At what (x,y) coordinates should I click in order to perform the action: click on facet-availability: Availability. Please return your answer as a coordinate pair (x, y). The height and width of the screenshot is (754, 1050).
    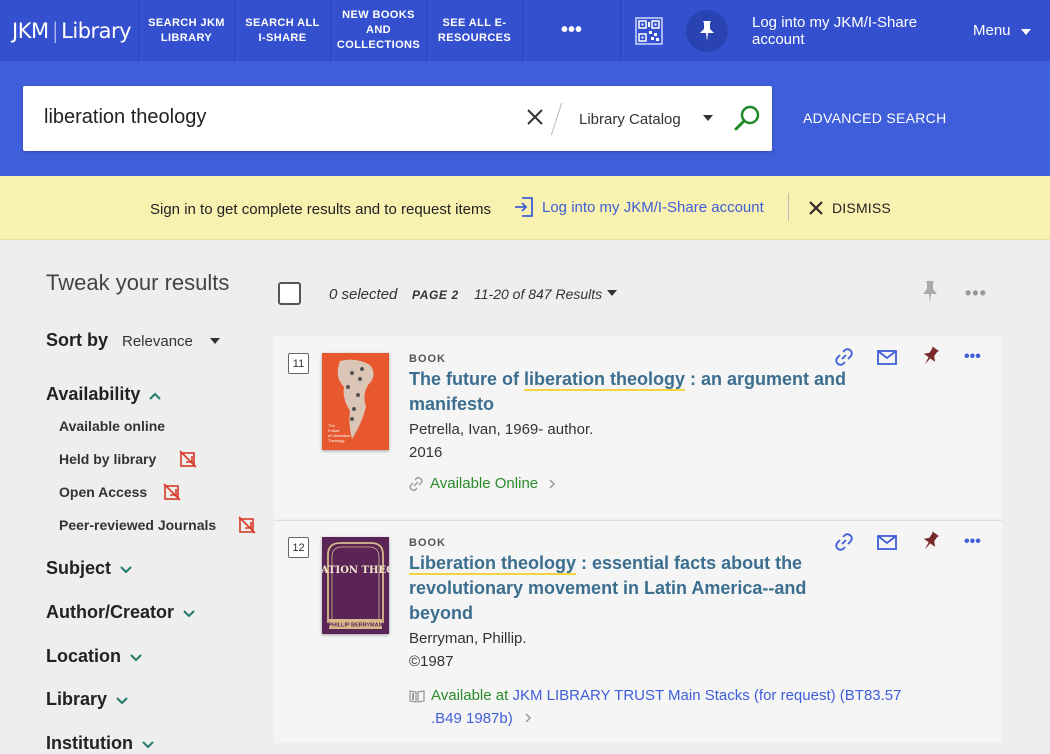
    Looking at the image, I should click on (104, 394).